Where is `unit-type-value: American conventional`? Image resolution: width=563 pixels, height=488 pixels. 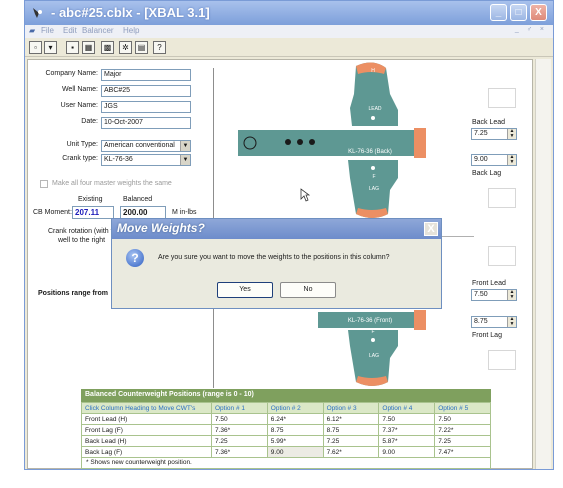 unit-type-value: American conventional is located at coordinates (139, 145).